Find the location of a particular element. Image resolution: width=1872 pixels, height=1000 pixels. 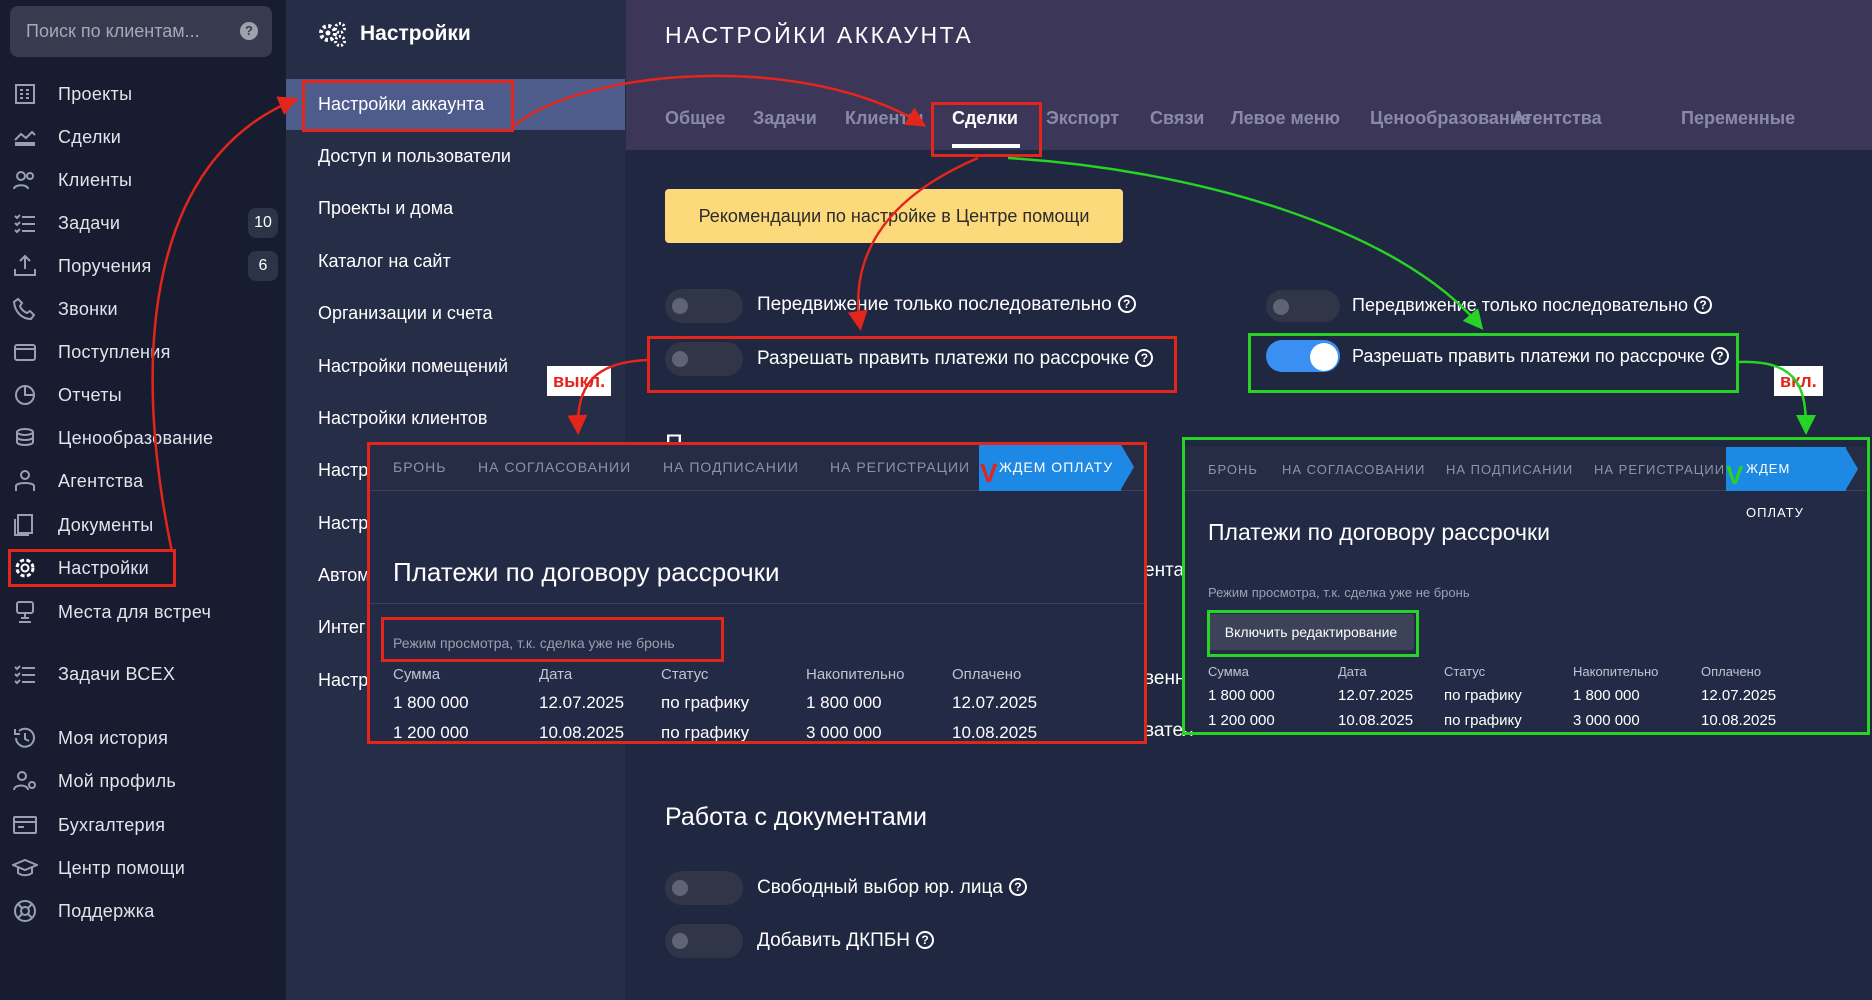

arrow-settings-to-account is located at coordinates (225, 324).